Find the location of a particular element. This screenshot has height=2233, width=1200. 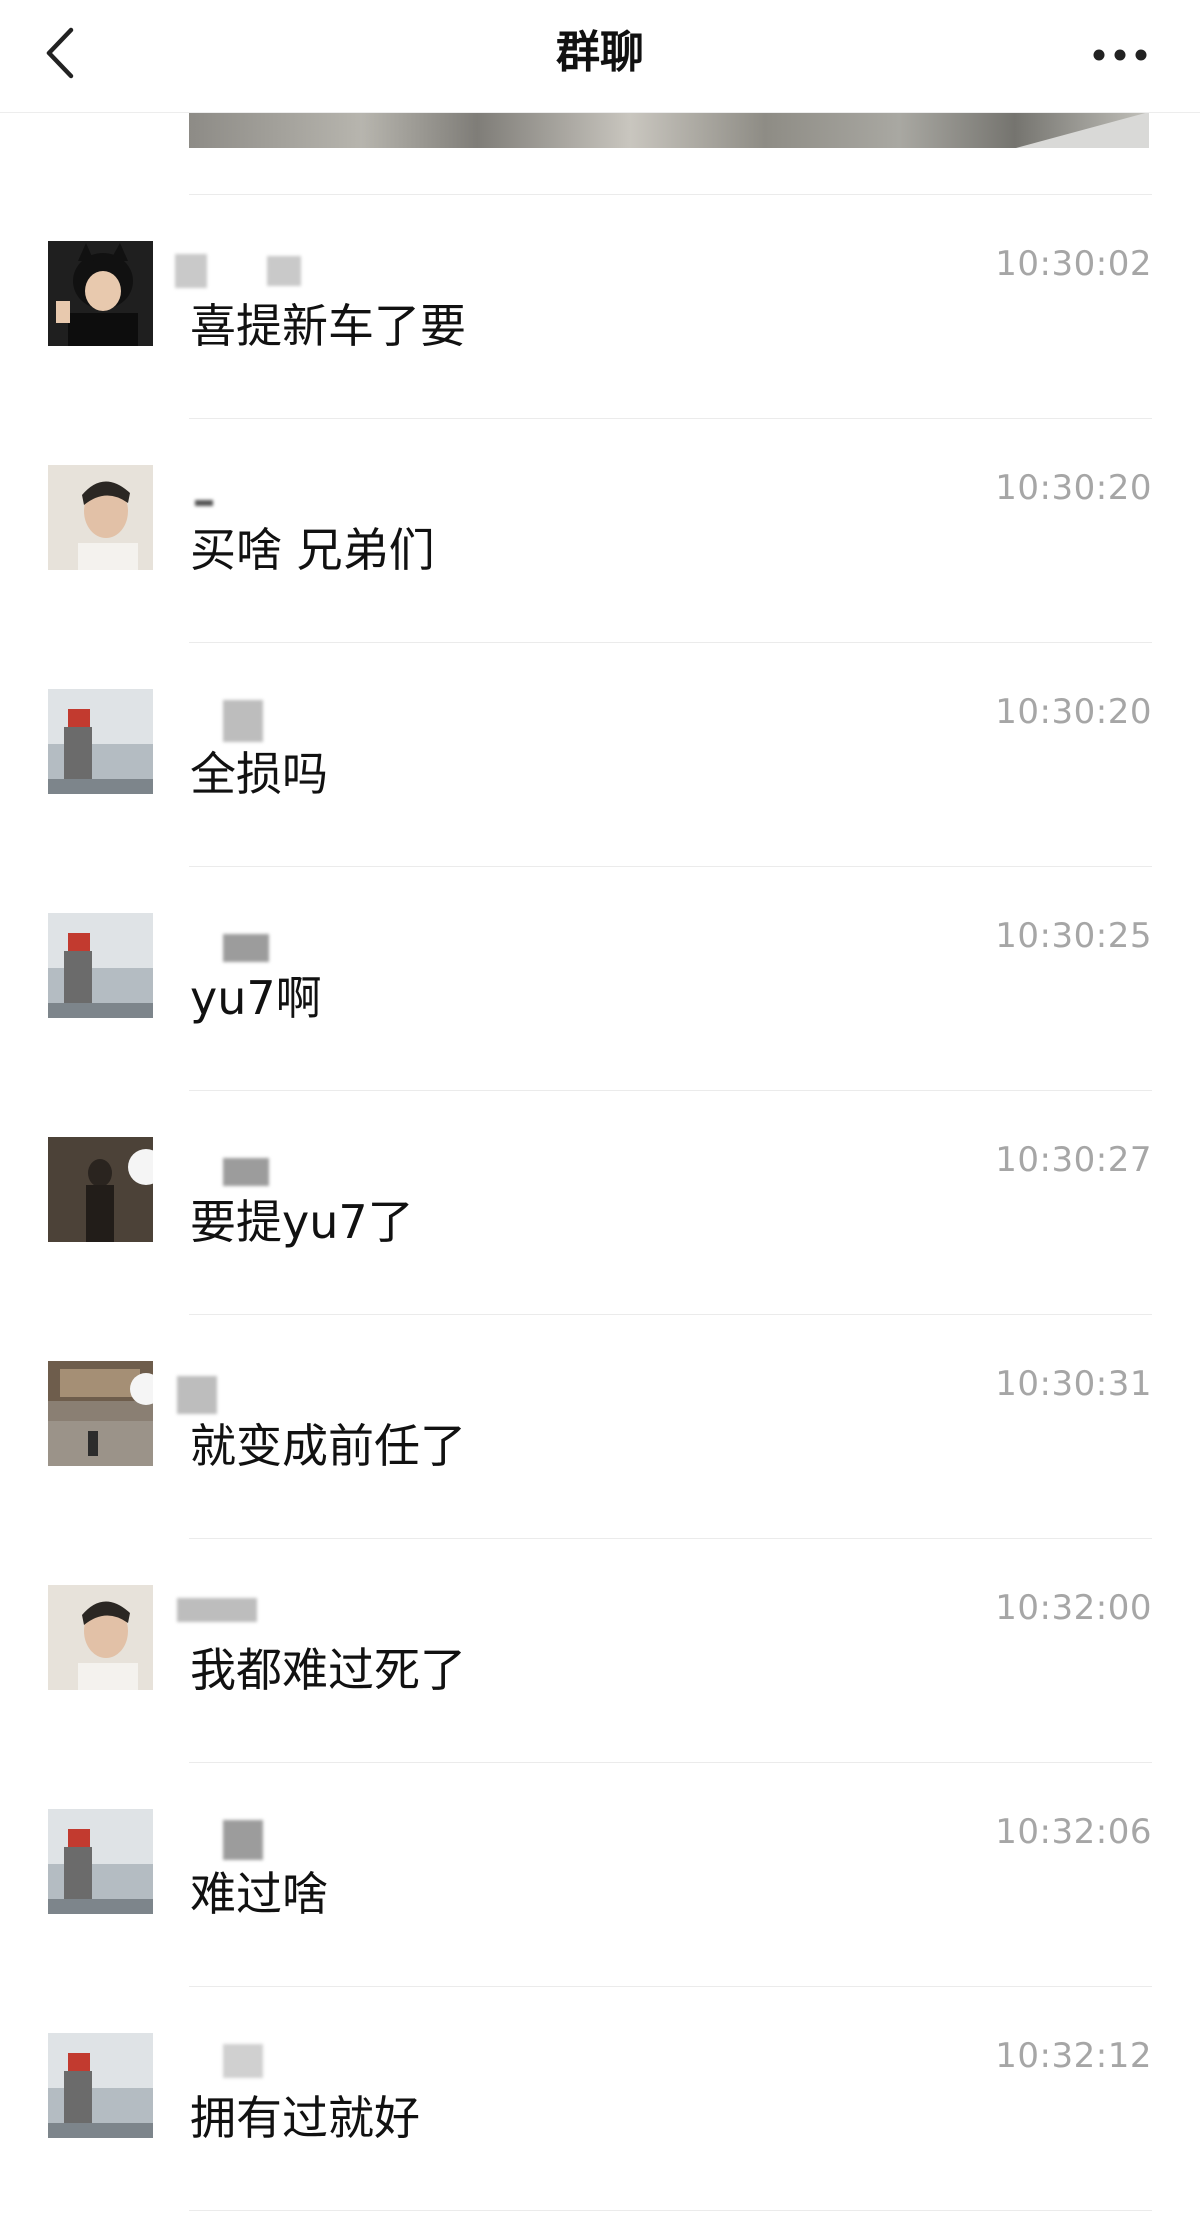

message-text: 难过啥 is located at coordinates (259, 1894).